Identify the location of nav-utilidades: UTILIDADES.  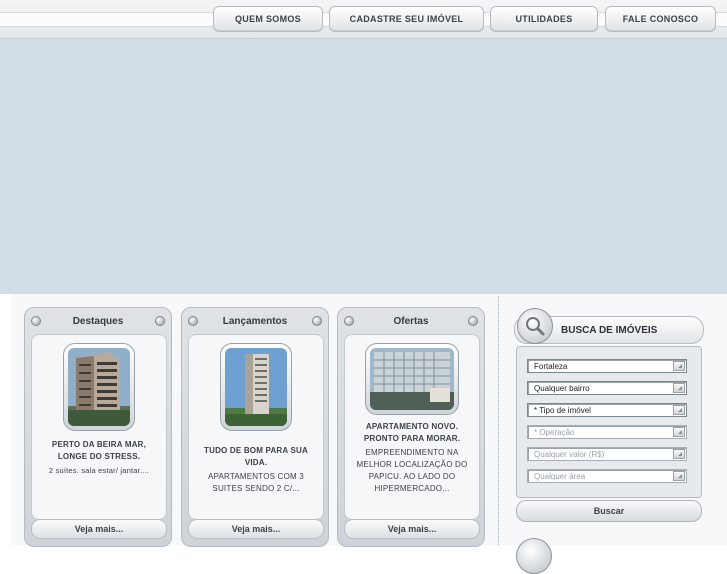
(544, 19).